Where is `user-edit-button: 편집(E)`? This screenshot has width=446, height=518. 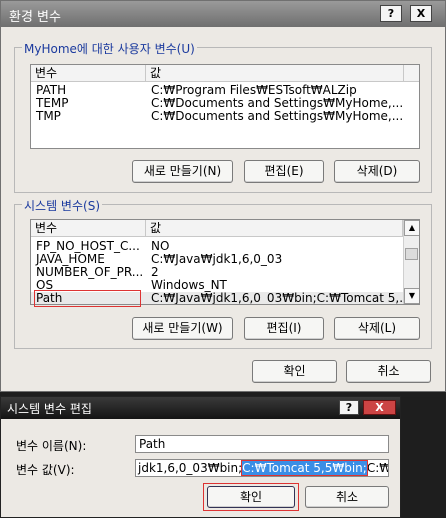 user-edit-button: 편집(E) is located at coordinates (284, 171).